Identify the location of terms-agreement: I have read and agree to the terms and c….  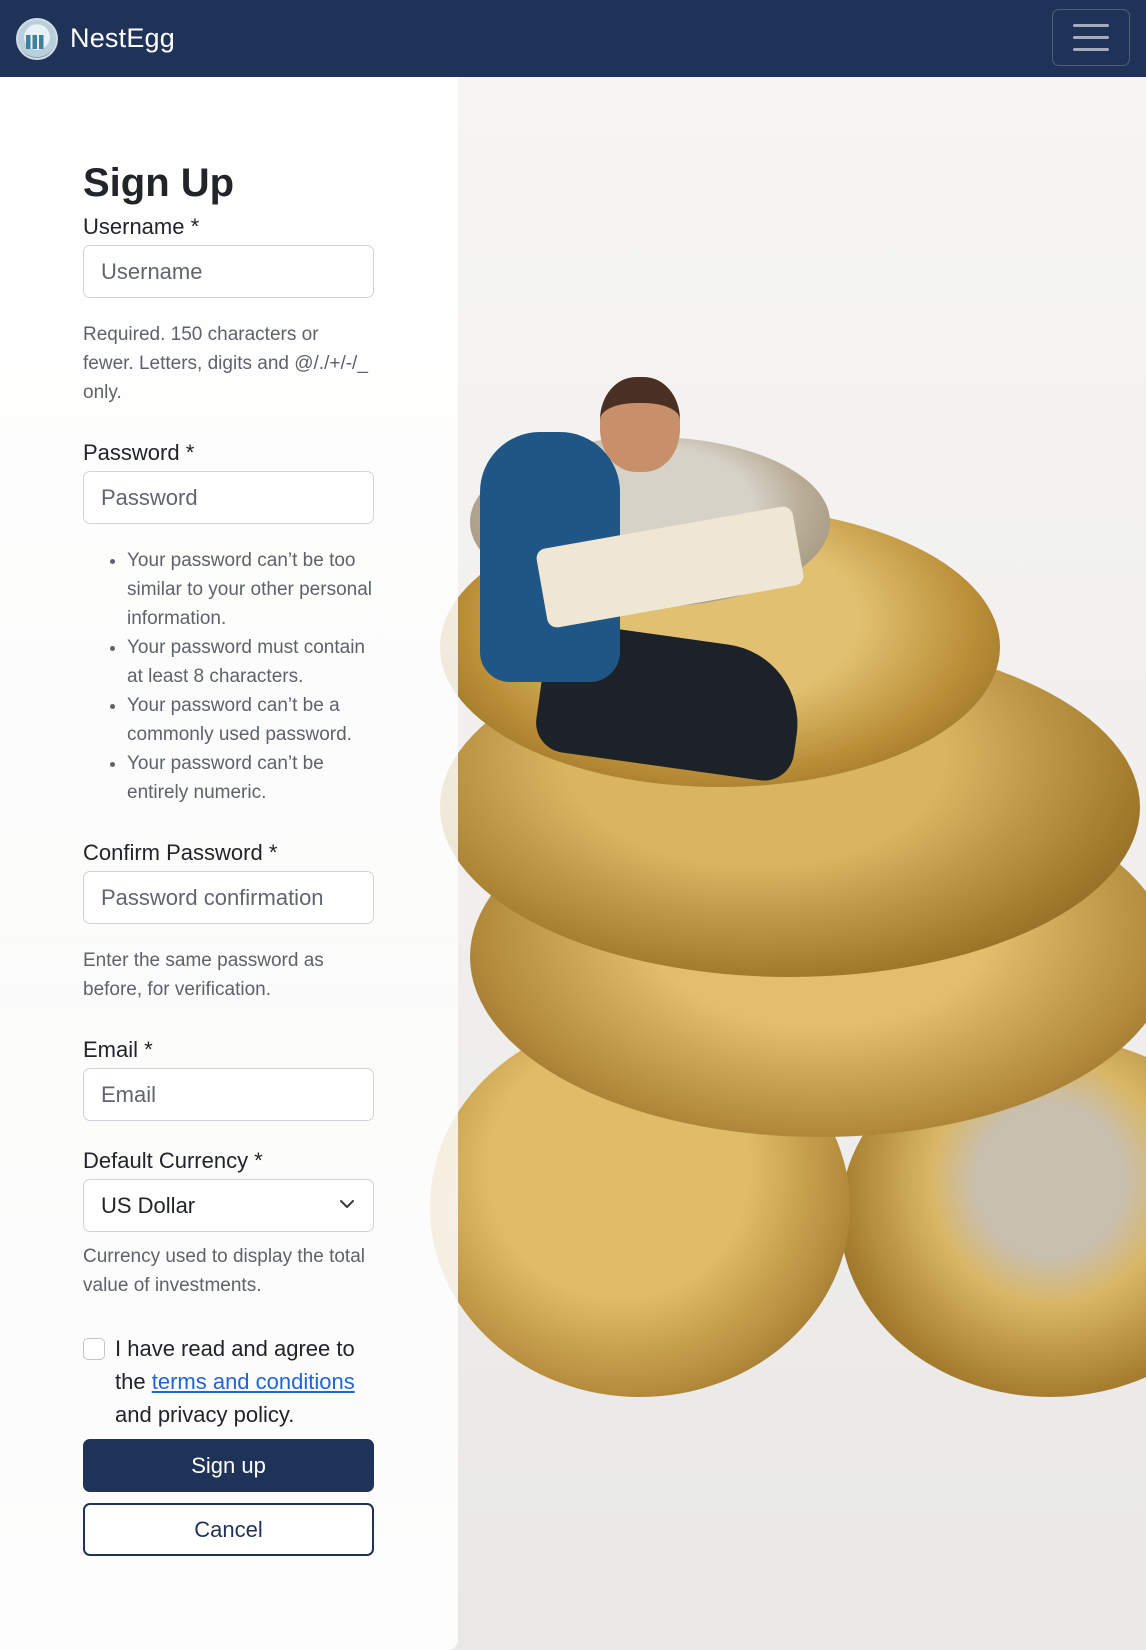
(228, 1381).